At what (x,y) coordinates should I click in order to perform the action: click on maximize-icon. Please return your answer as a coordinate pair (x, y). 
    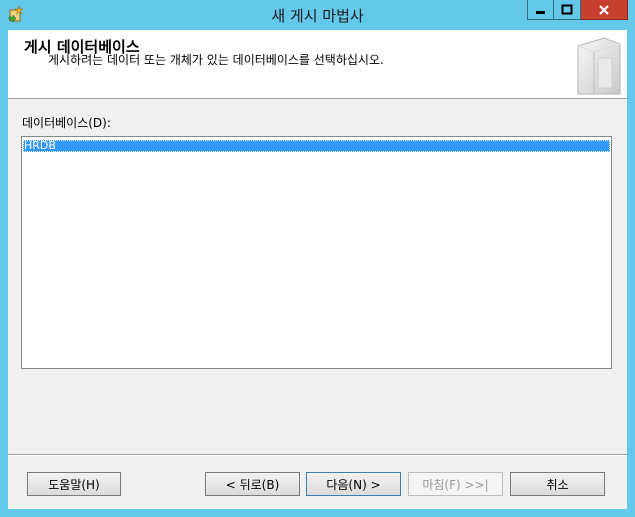
    Looking at the image, I should click on (567, 9).